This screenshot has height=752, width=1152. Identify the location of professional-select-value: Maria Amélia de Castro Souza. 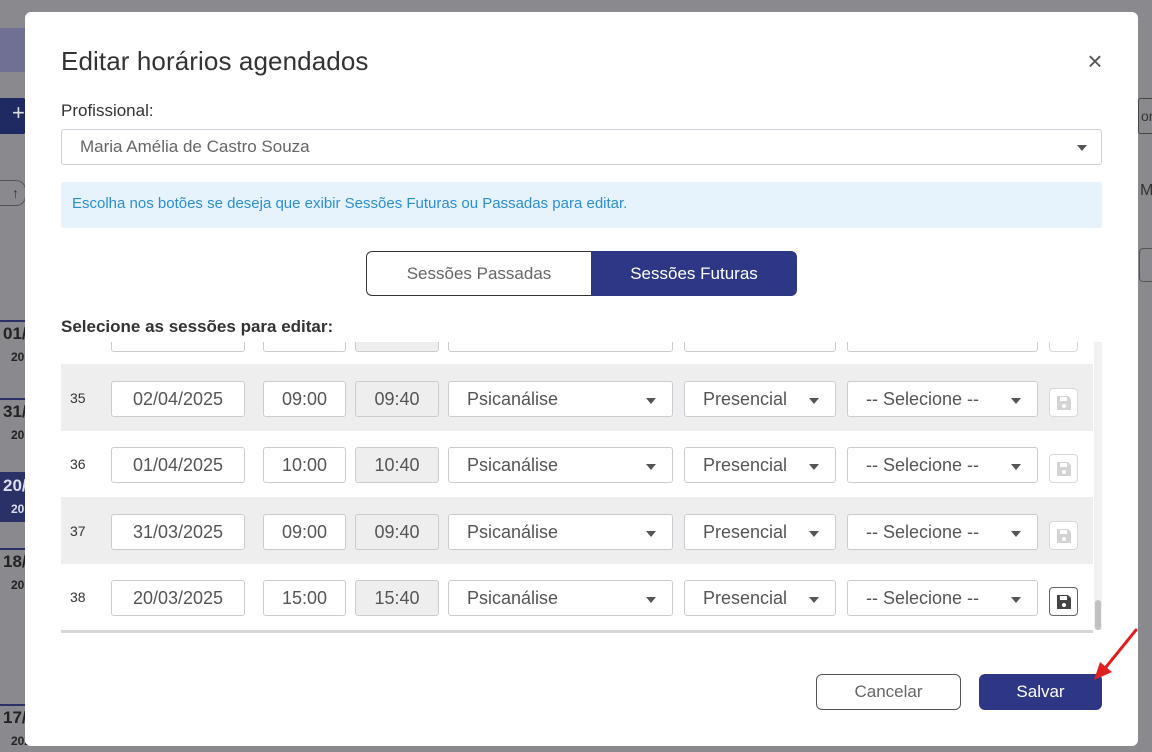
(195, 146).